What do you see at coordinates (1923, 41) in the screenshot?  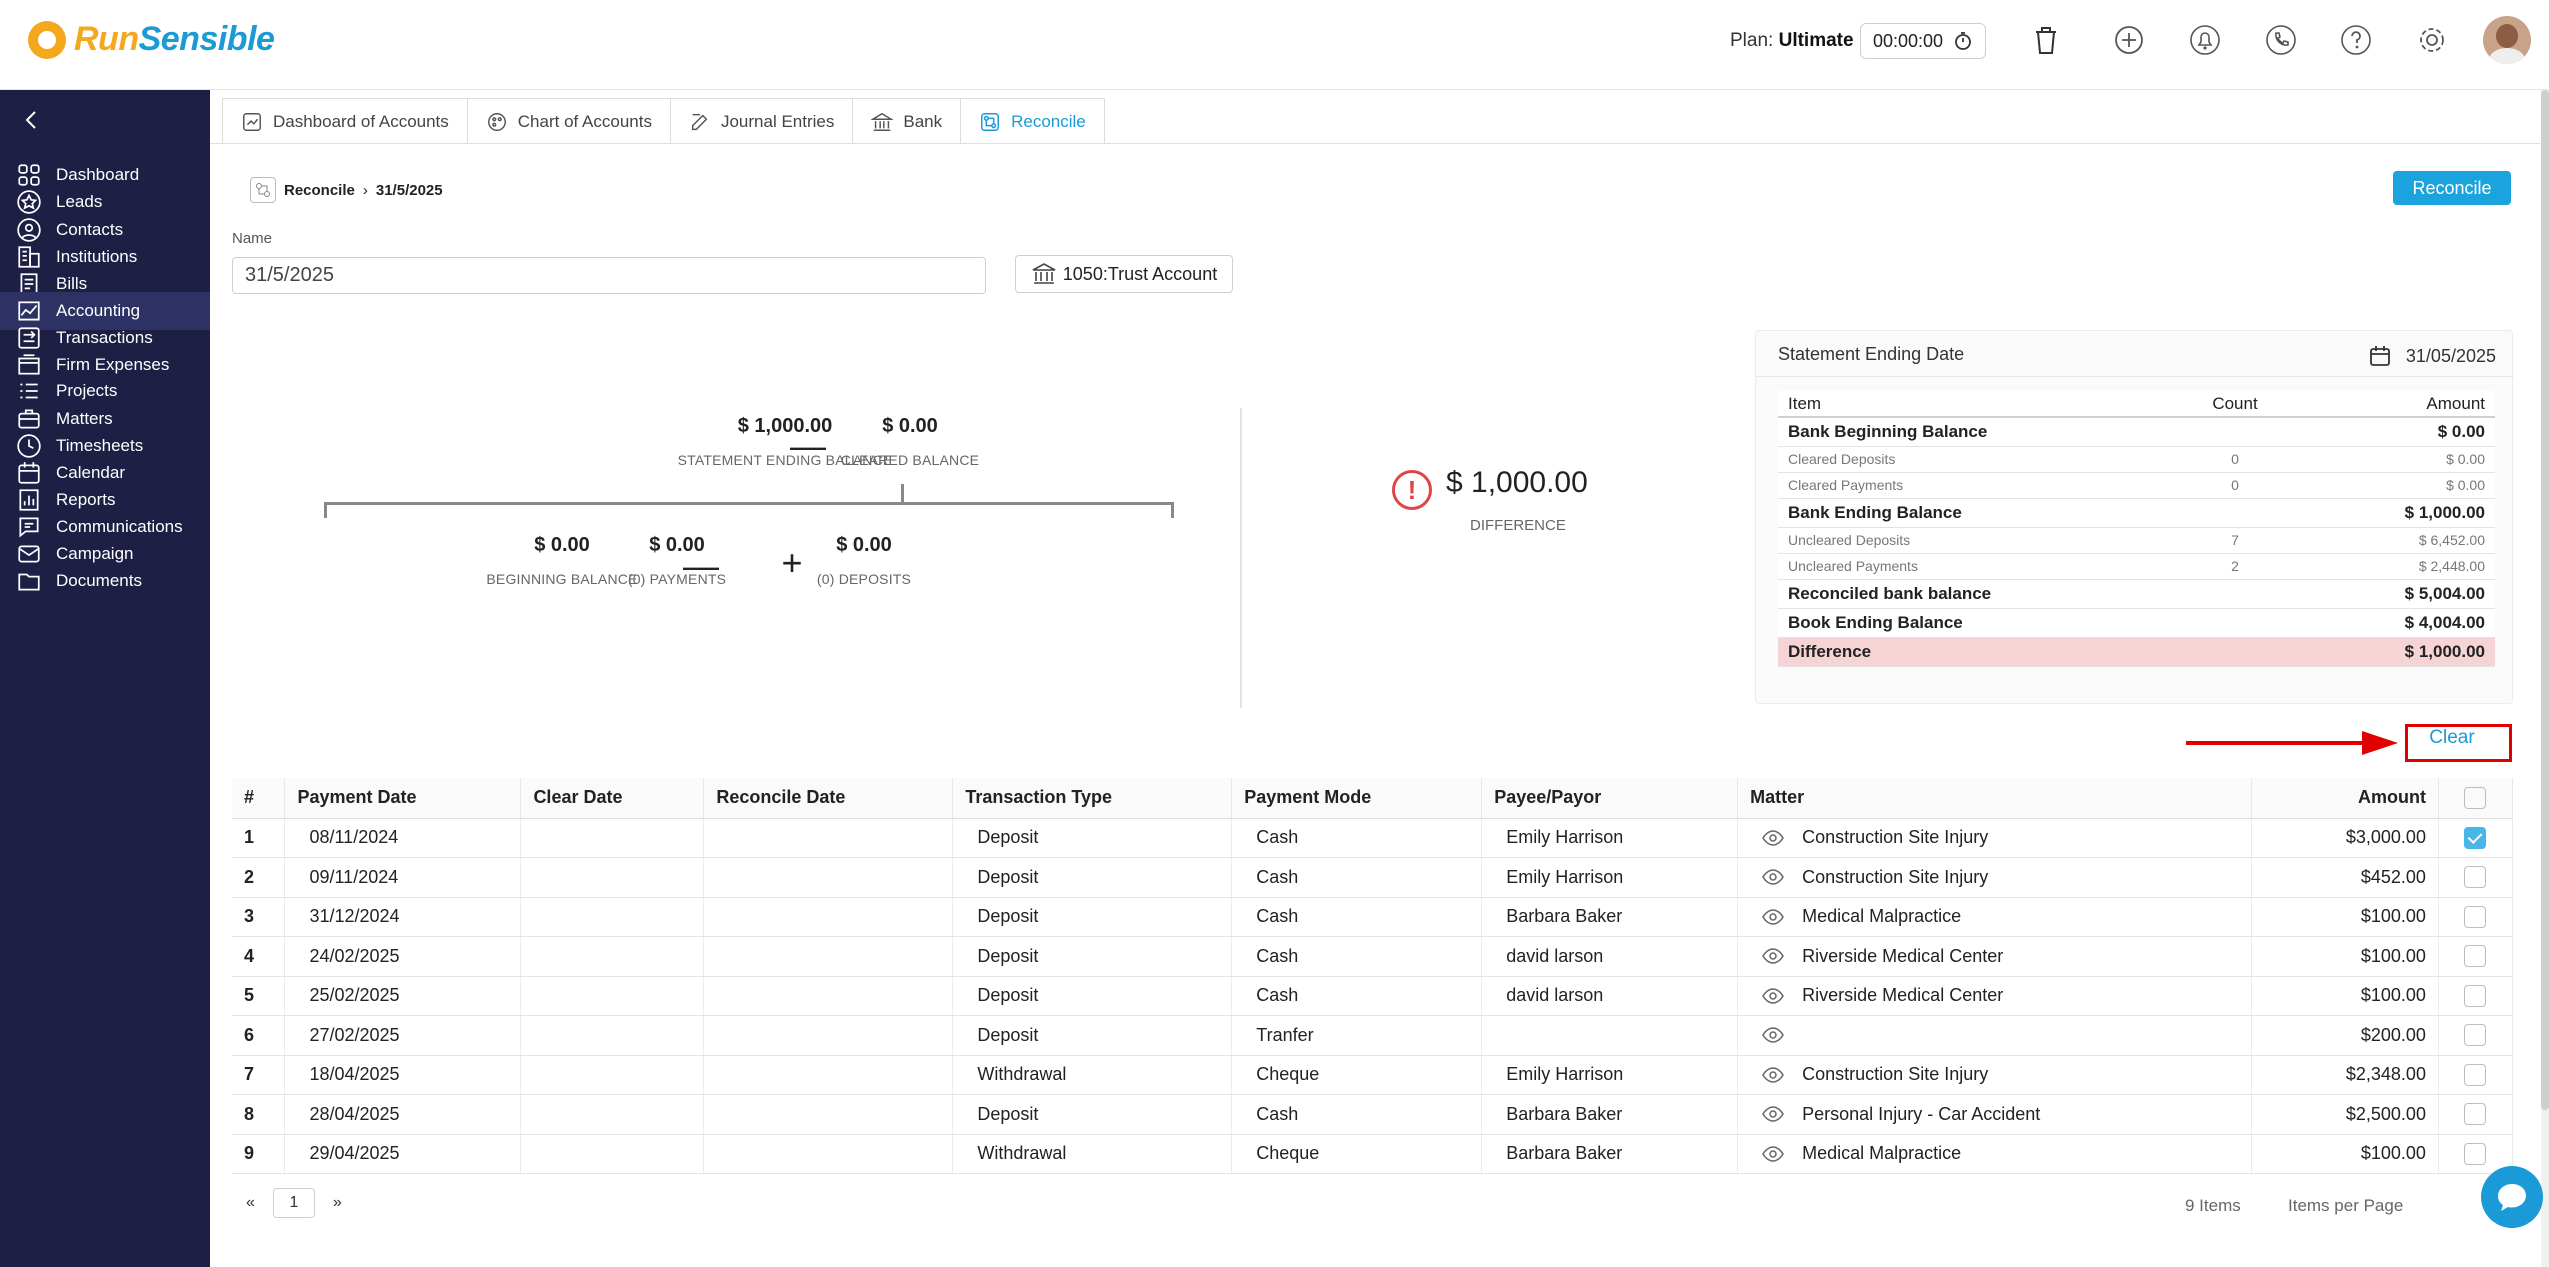 I see `timer: 00:00:00` at bounding box center [1923, 41].